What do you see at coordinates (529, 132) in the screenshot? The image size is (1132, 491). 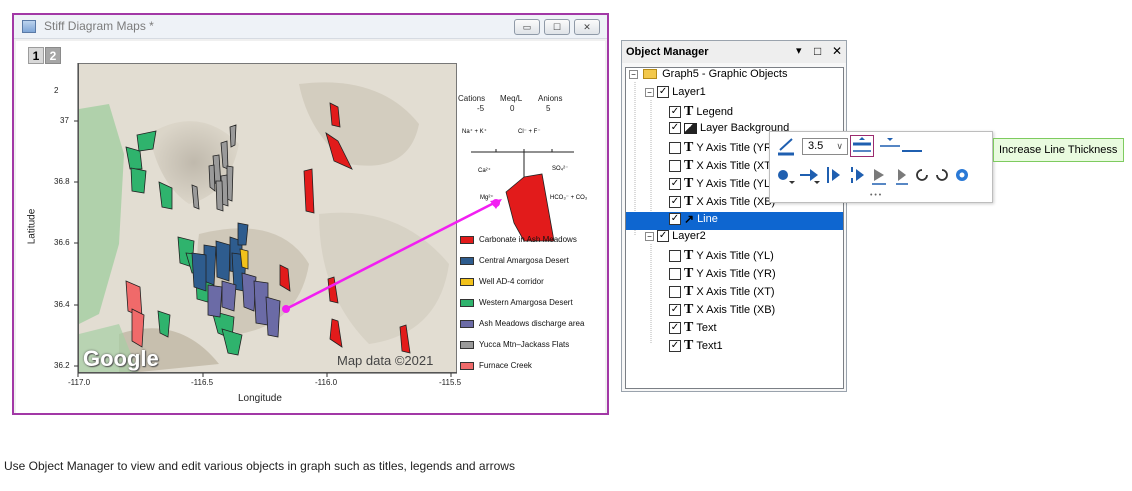 I see `key-cl-f: Cl⁻ + F⁻` at bounding box center [529, 132].